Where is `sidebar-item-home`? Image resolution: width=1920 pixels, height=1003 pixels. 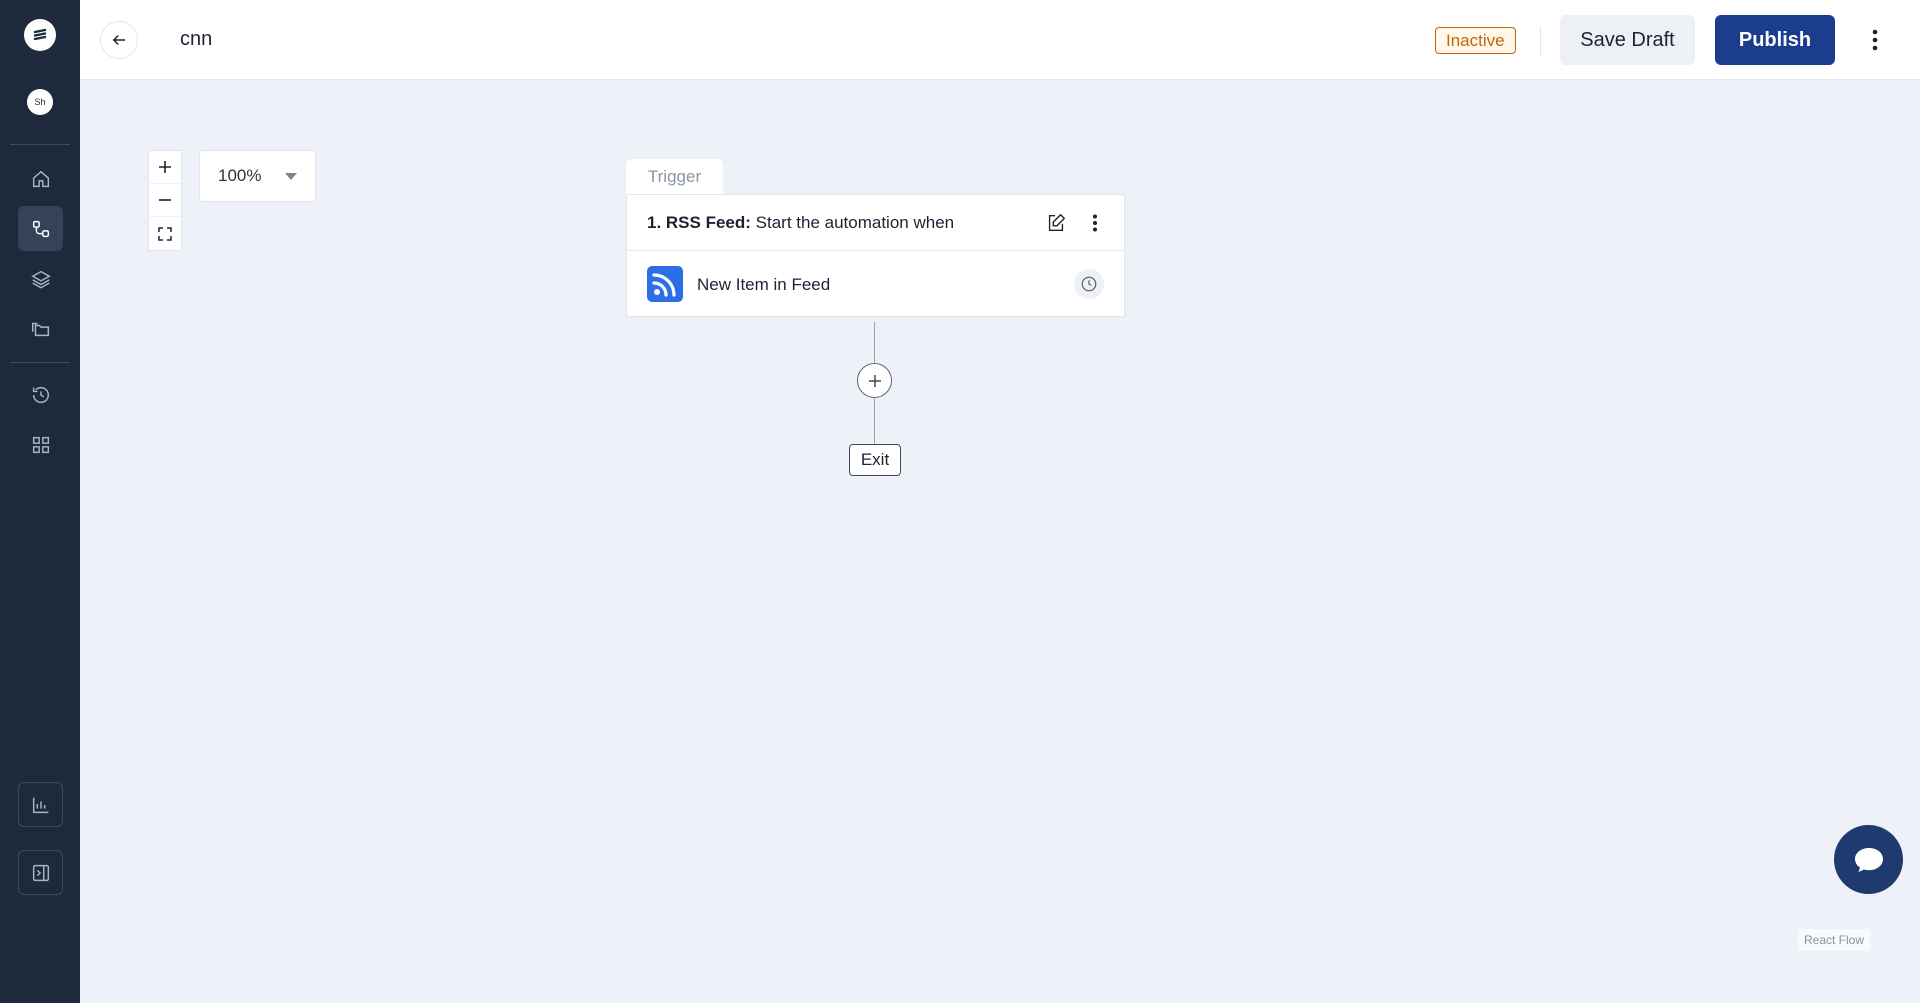
sidebar-item-home is located at coordinates (40, 178).